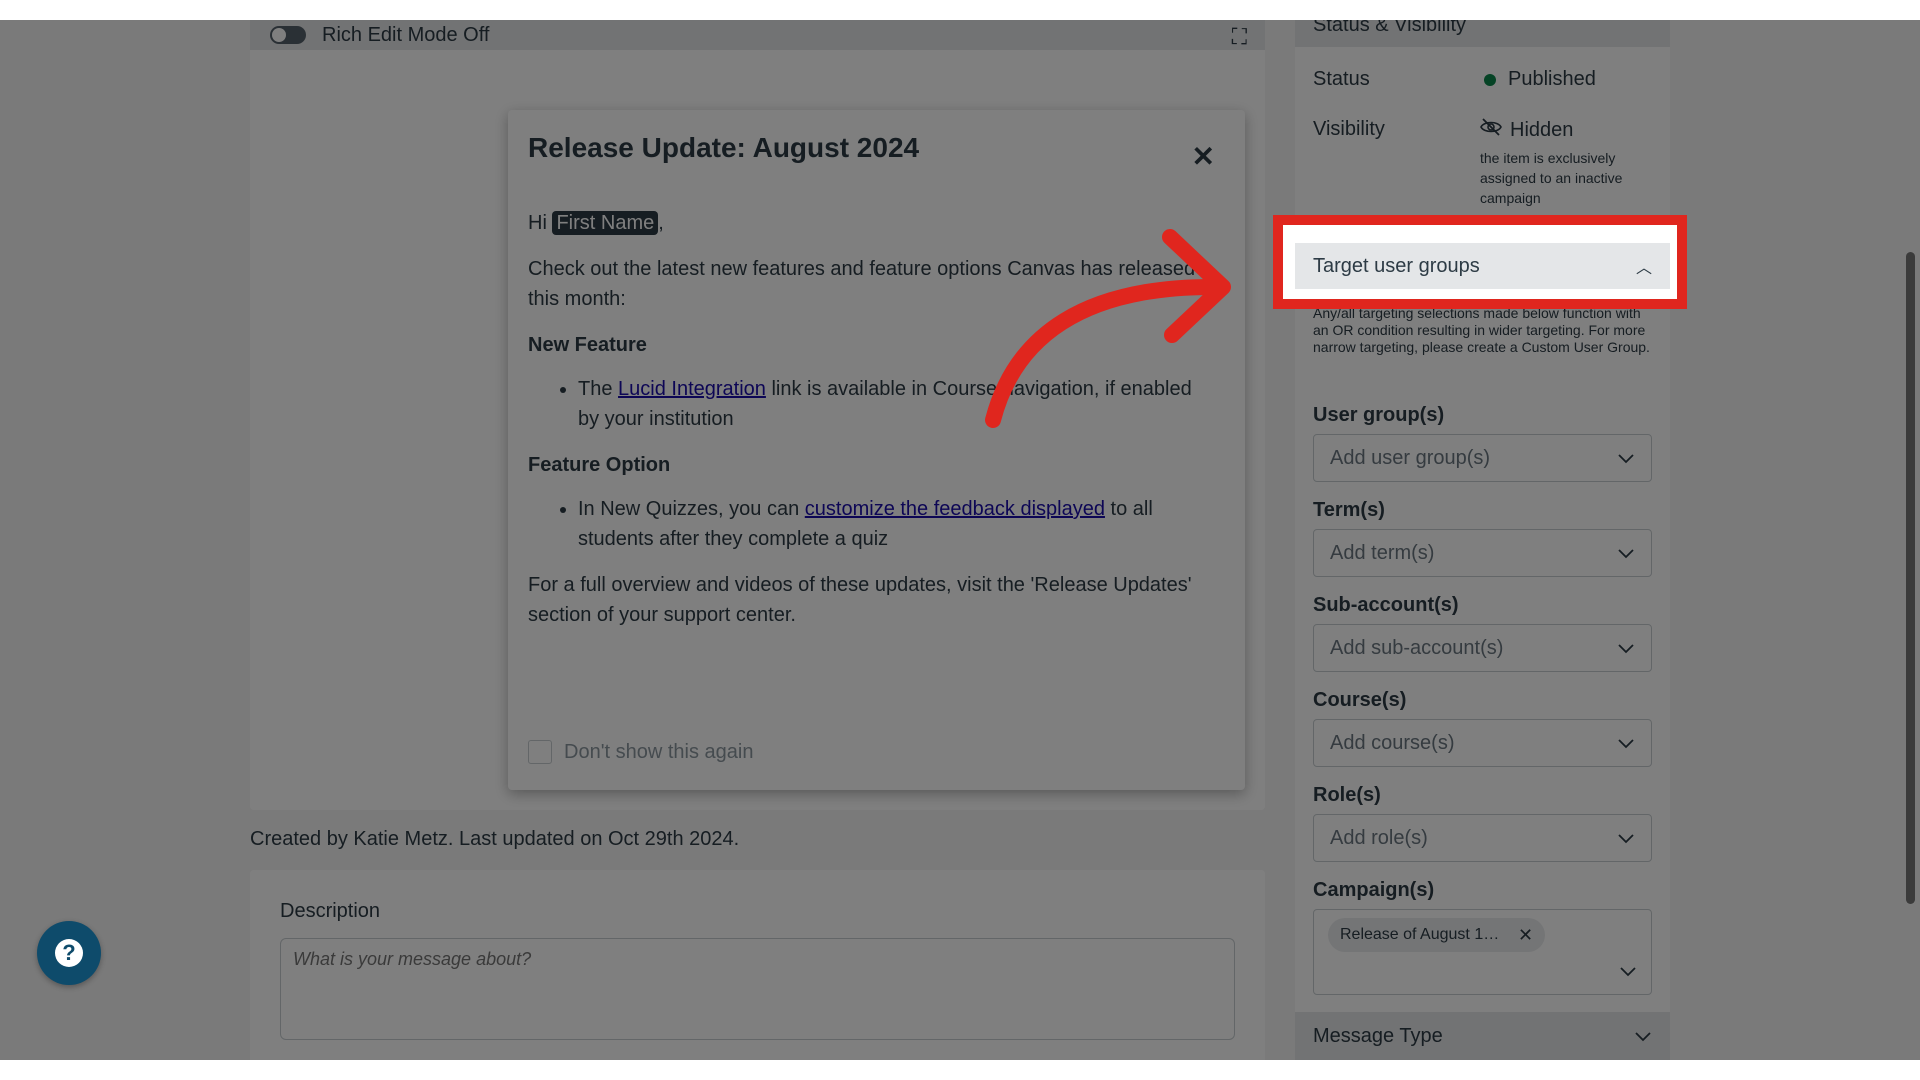  I want to click on help-button: ?, so click(69, 953).